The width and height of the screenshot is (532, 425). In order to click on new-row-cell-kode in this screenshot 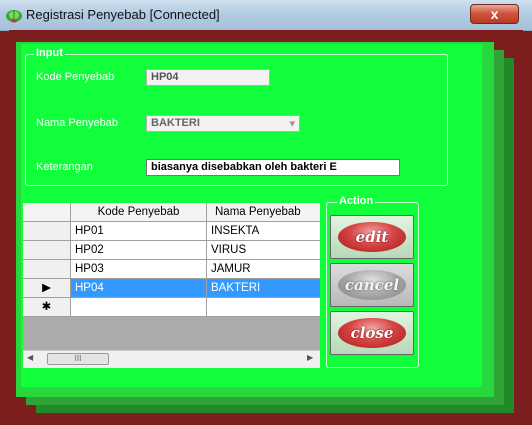, I will do `click(139, 307)`.